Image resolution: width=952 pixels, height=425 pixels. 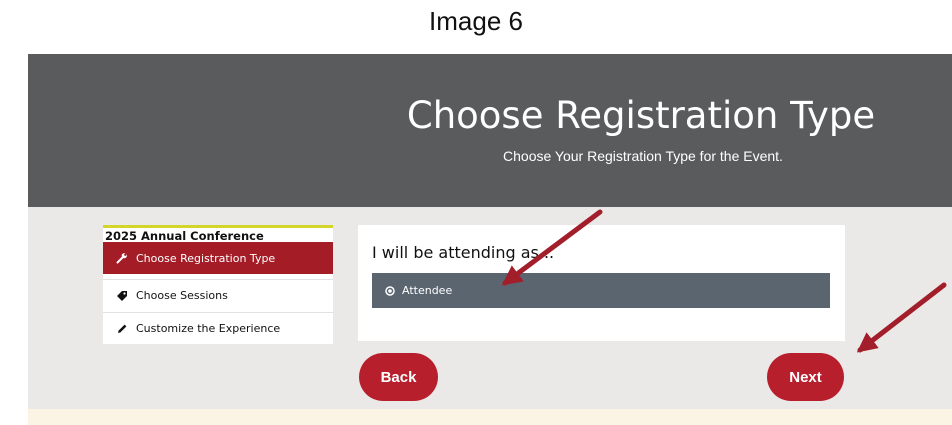 What do you see at coordinates (206, 258) in the screenshot?
I see `sidebar-item-label: Choose Registration Type` at bounding box center [206, 258].